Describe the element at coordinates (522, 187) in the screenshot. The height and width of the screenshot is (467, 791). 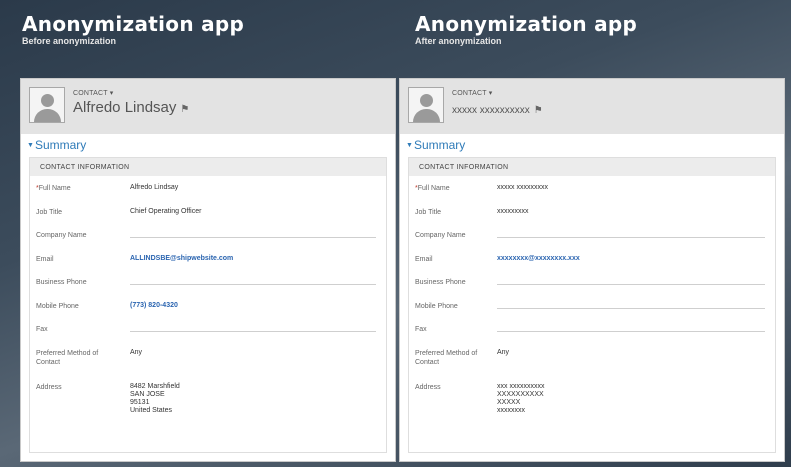
I see `field-value: xxxxx xxxxxxxxx` at that location.